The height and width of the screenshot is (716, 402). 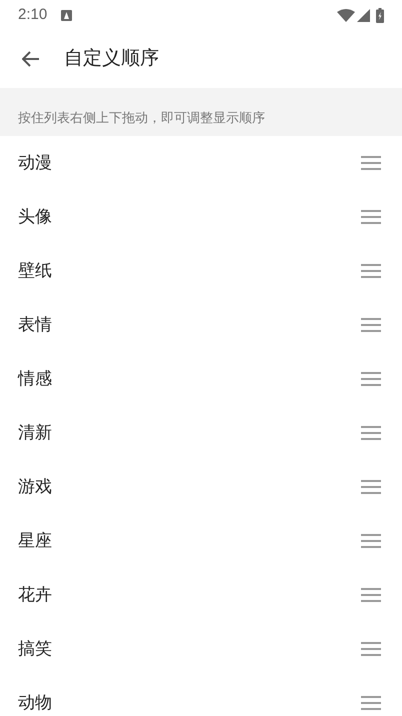 I want to click on signal-icon, so click(x=363, y=15).